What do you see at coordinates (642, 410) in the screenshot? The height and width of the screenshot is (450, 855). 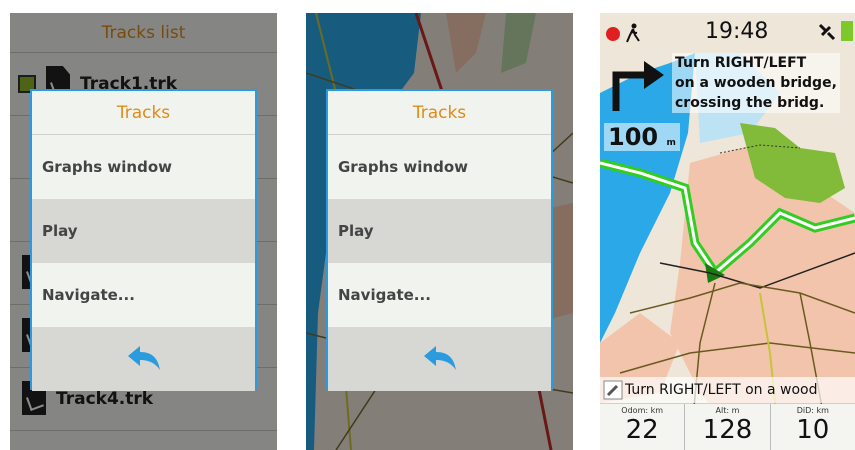 I see `stat-label: Odom: km` at bounding box center [642, 410].